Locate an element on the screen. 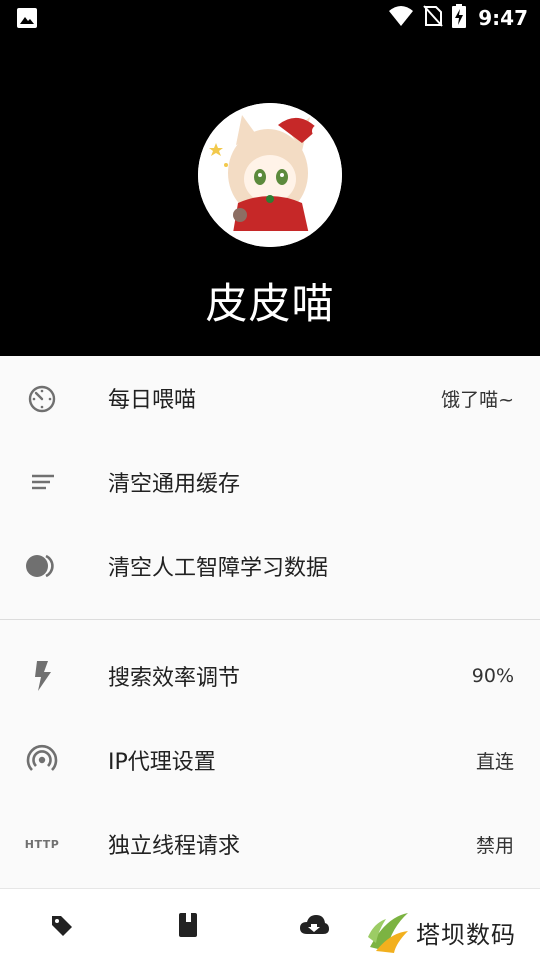  http-icon: HTTP is located at coordinates (42, 844).